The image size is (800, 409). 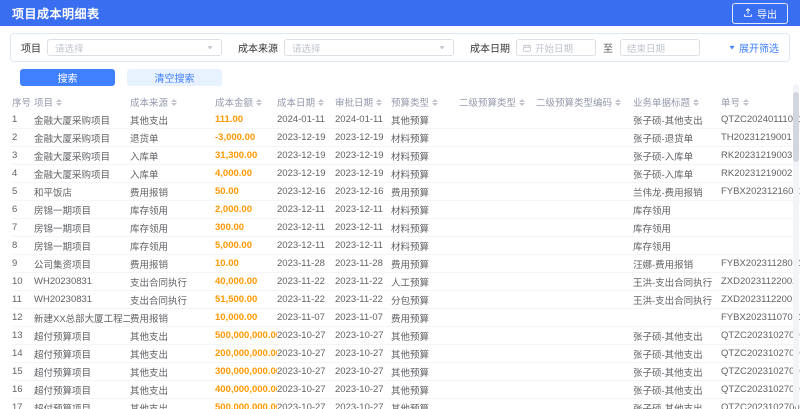 What do you see at coordinates (246, 102) in the screenshot?
I see `col-header-cost-amount: 成本金额` at bounding box center [246, 102].